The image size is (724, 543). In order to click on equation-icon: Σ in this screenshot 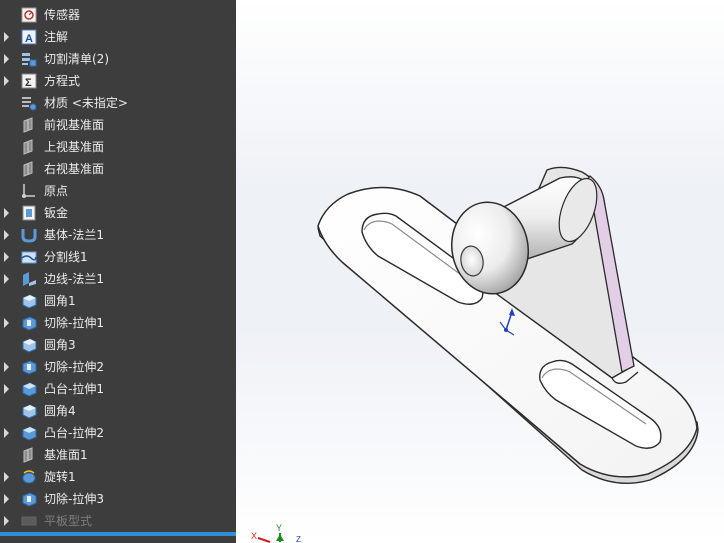, I will do `click(29, 81)`.